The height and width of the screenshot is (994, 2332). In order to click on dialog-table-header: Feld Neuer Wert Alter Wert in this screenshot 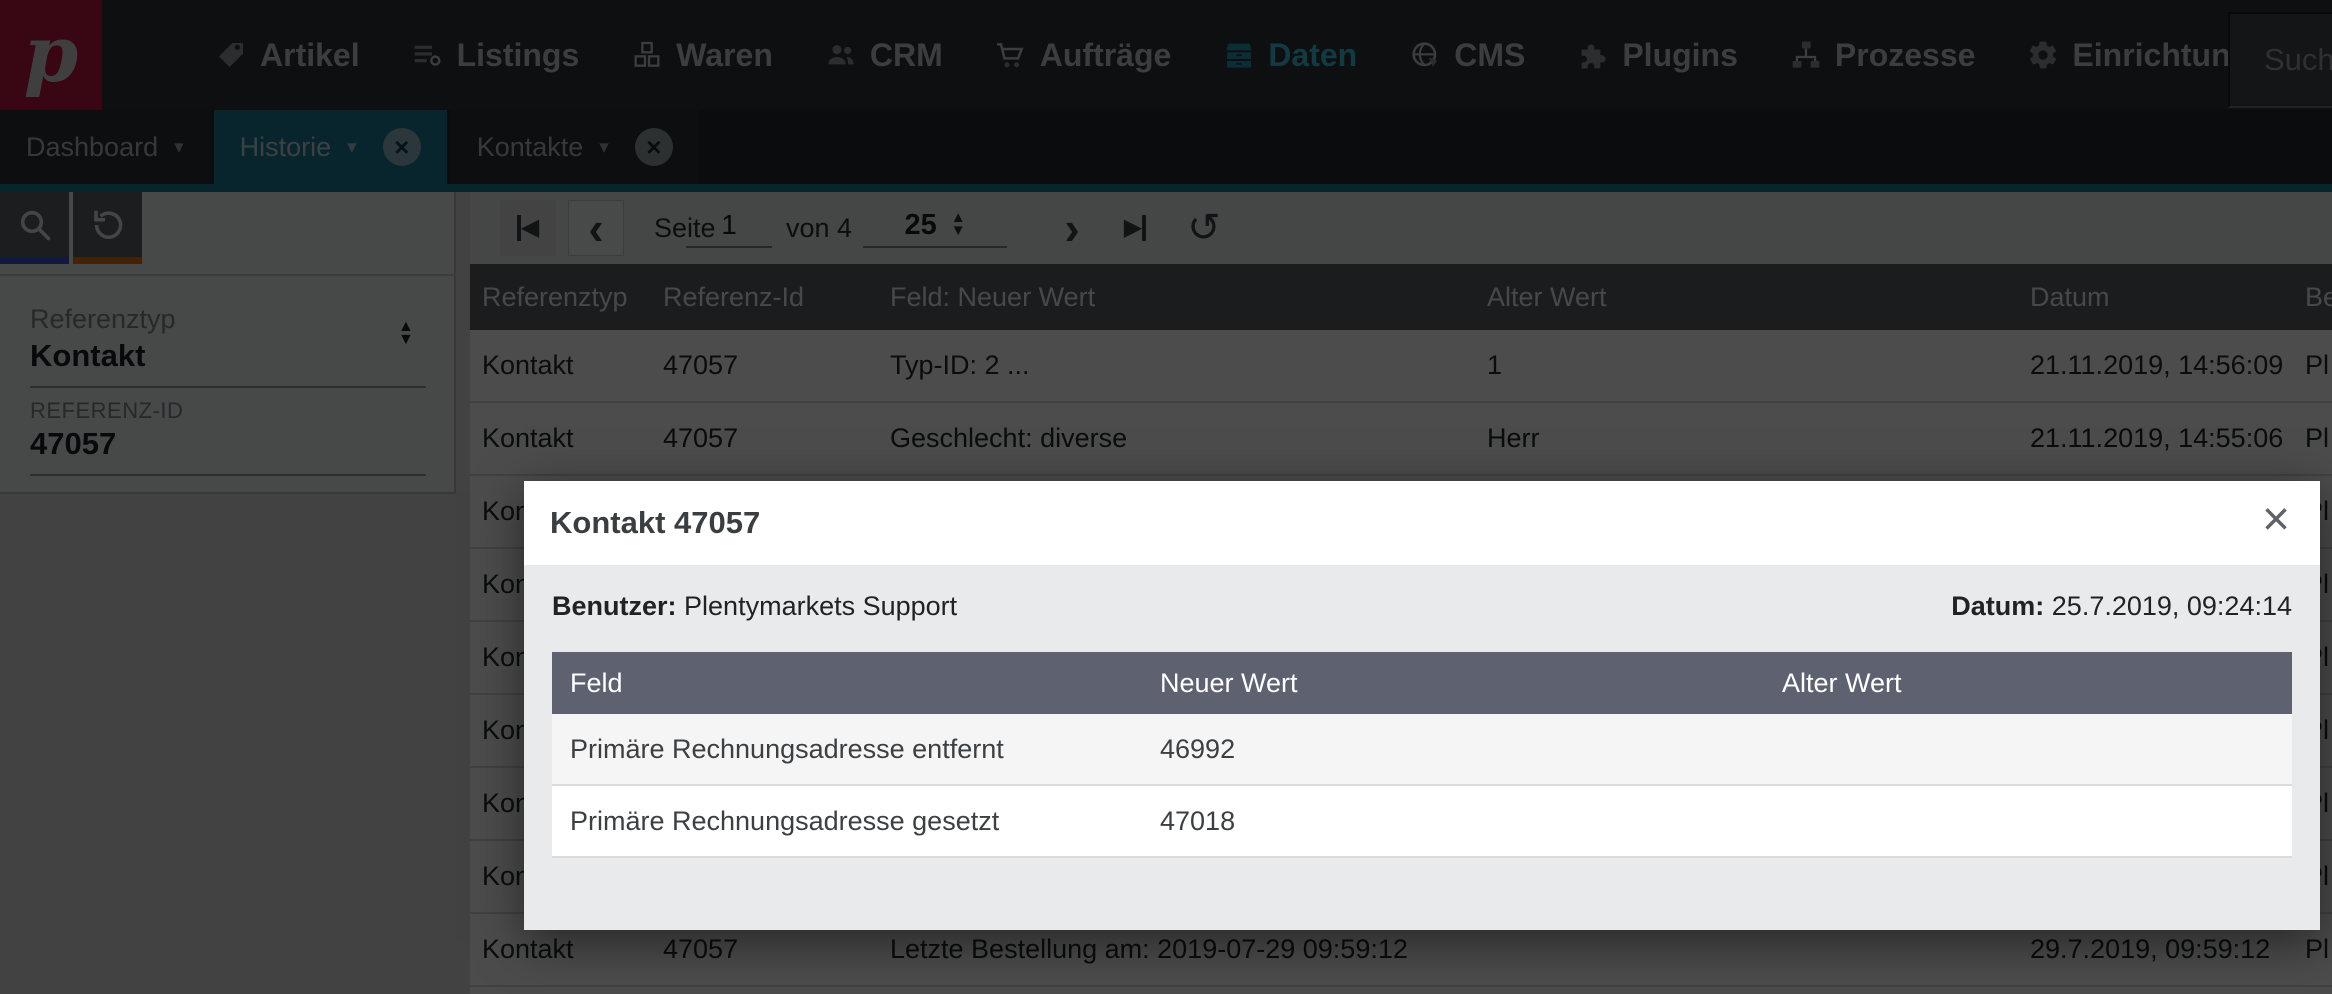, I will do `click(1422, 683)`.